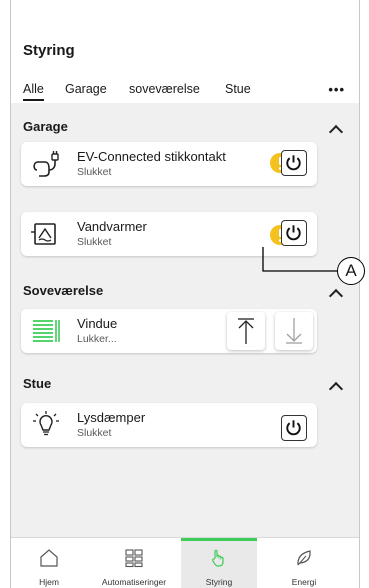  I want to click on callout-leader-line, so click(299, 259).